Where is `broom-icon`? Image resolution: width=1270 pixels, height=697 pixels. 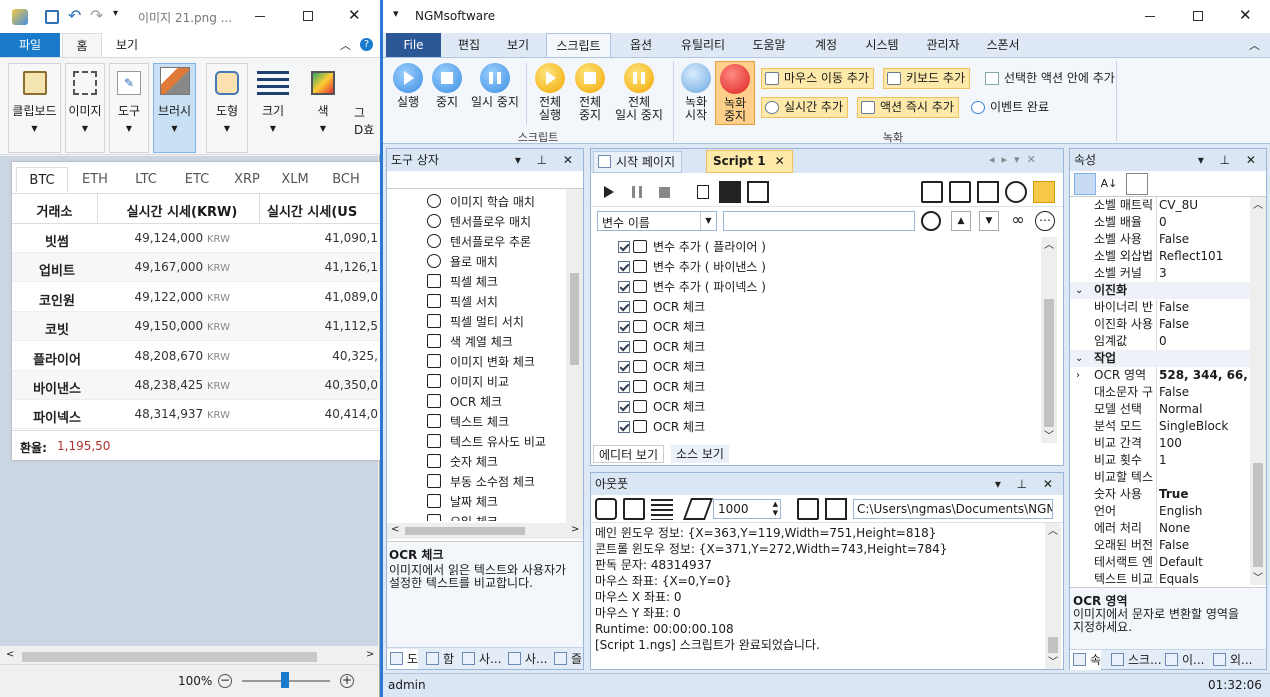 broom-icon is located at coordinates (606, 509).